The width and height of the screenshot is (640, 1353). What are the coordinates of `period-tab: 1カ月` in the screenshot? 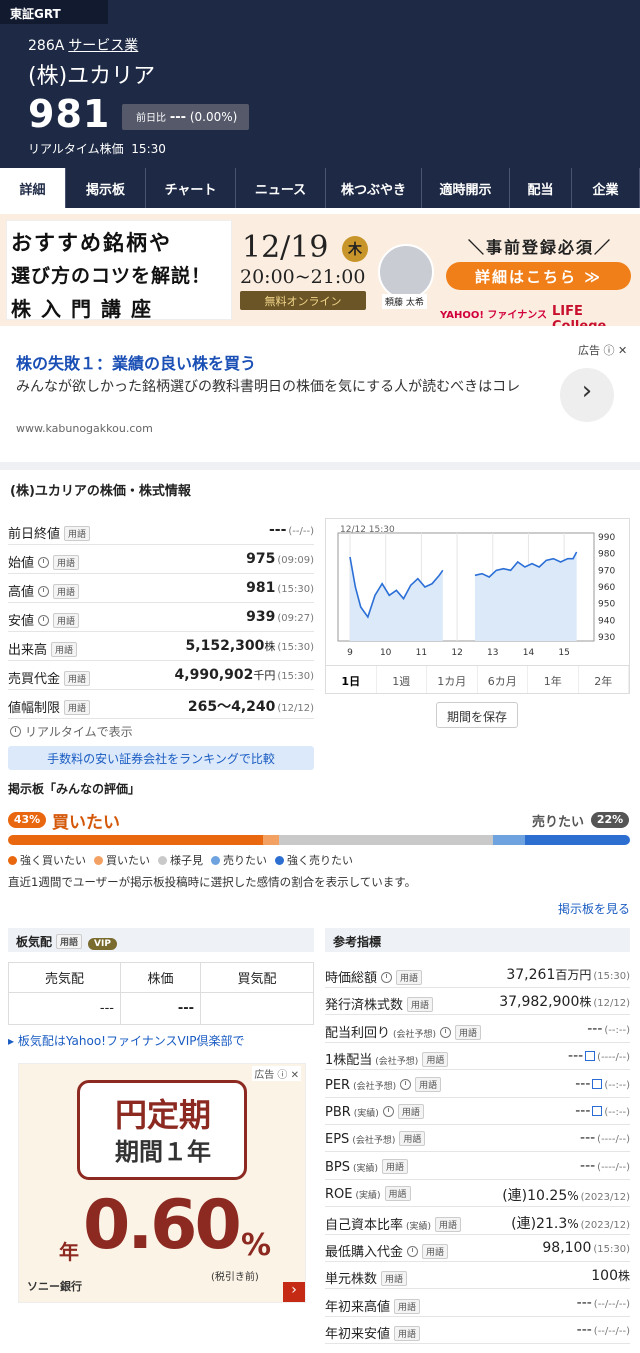 It's located at (452, 679).